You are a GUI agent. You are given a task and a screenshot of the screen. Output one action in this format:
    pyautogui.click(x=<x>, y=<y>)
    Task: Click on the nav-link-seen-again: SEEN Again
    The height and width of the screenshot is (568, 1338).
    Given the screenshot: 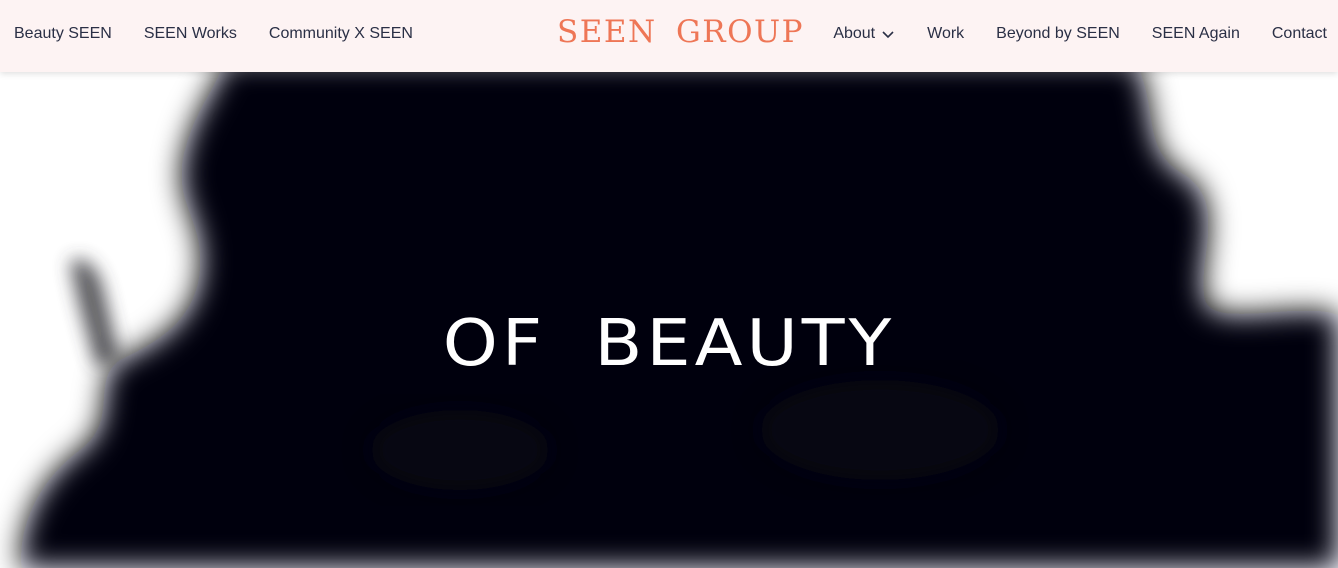 What is the action you would take?
    pyautogui.click(x=1196, y=34)
    